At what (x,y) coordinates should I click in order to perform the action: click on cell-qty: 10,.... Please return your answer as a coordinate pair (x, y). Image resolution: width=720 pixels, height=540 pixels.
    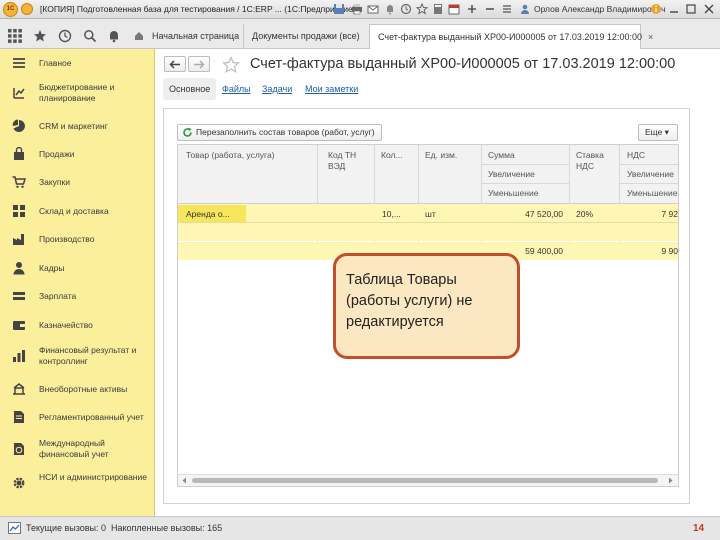
    Looking at the image, I should click on (391, 214).